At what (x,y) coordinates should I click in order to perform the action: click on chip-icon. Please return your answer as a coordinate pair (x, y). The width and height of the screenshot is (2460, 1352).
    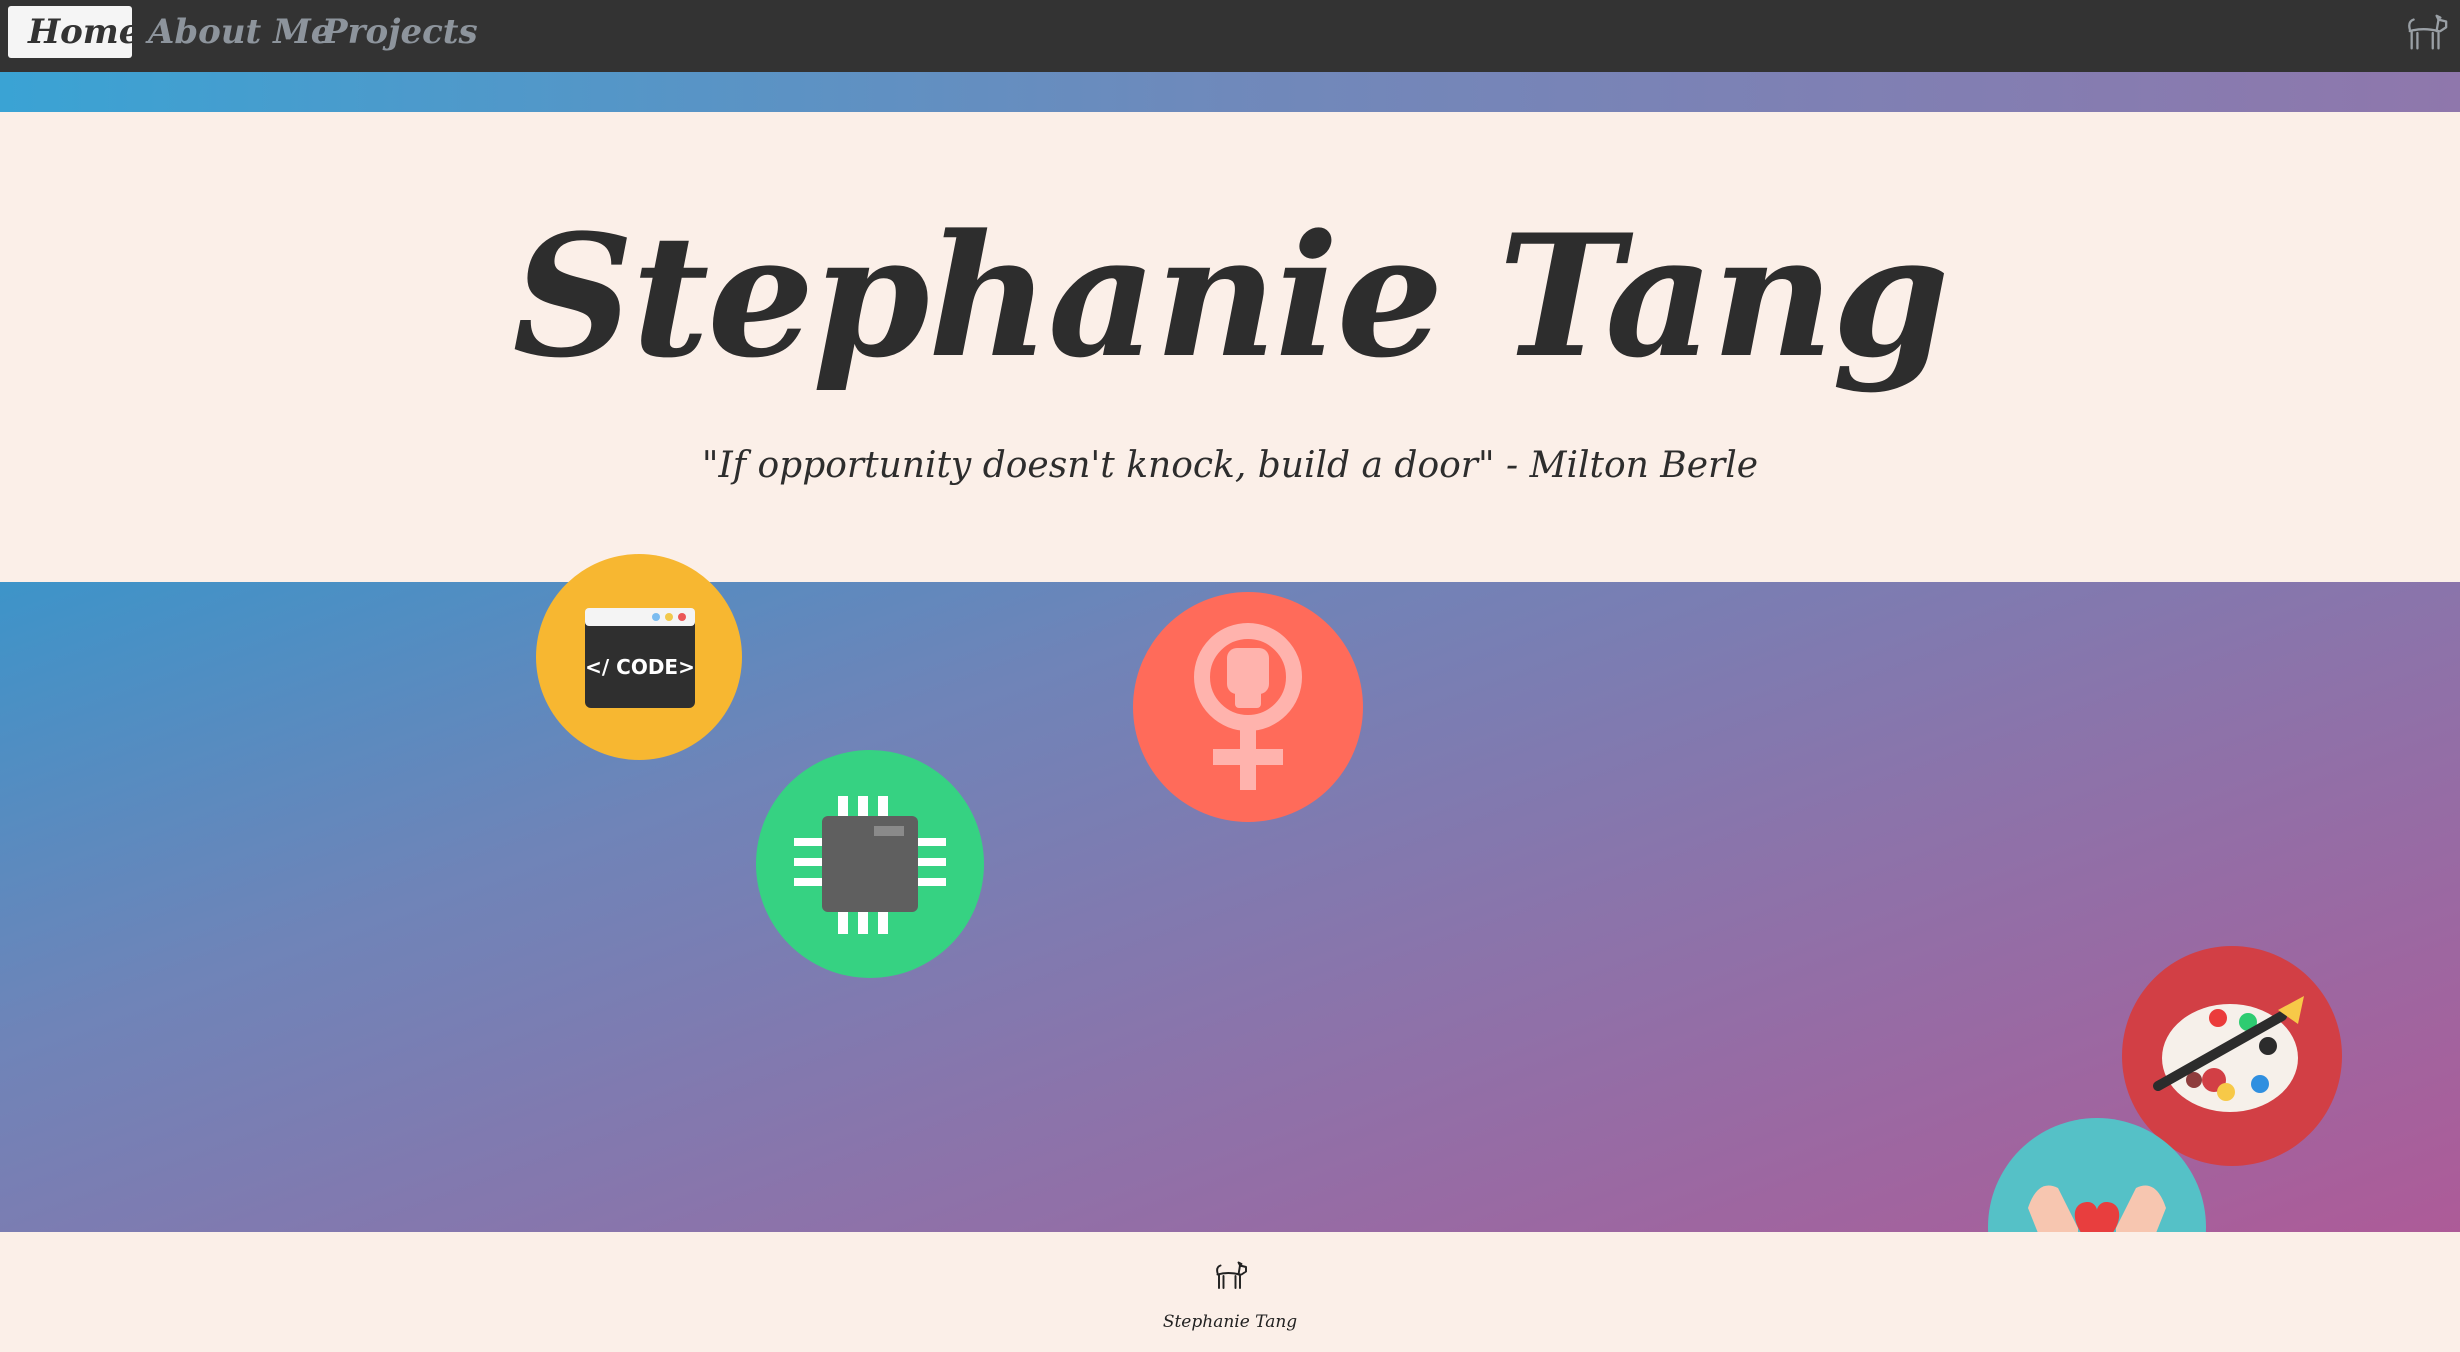
    Looking at the image, I should click on (870, 864).